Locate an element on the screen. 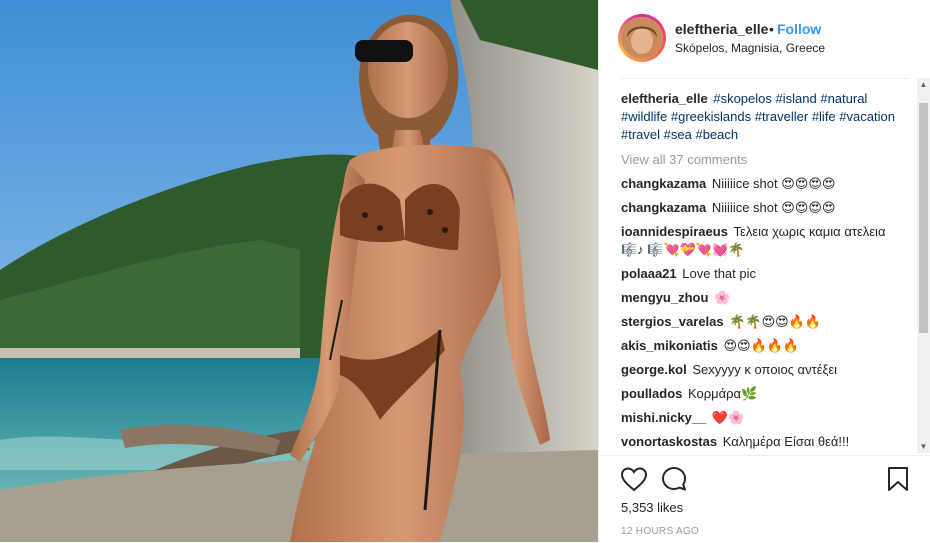  comment-username: mishi.nicky__ is located at coordinates (663, 417).